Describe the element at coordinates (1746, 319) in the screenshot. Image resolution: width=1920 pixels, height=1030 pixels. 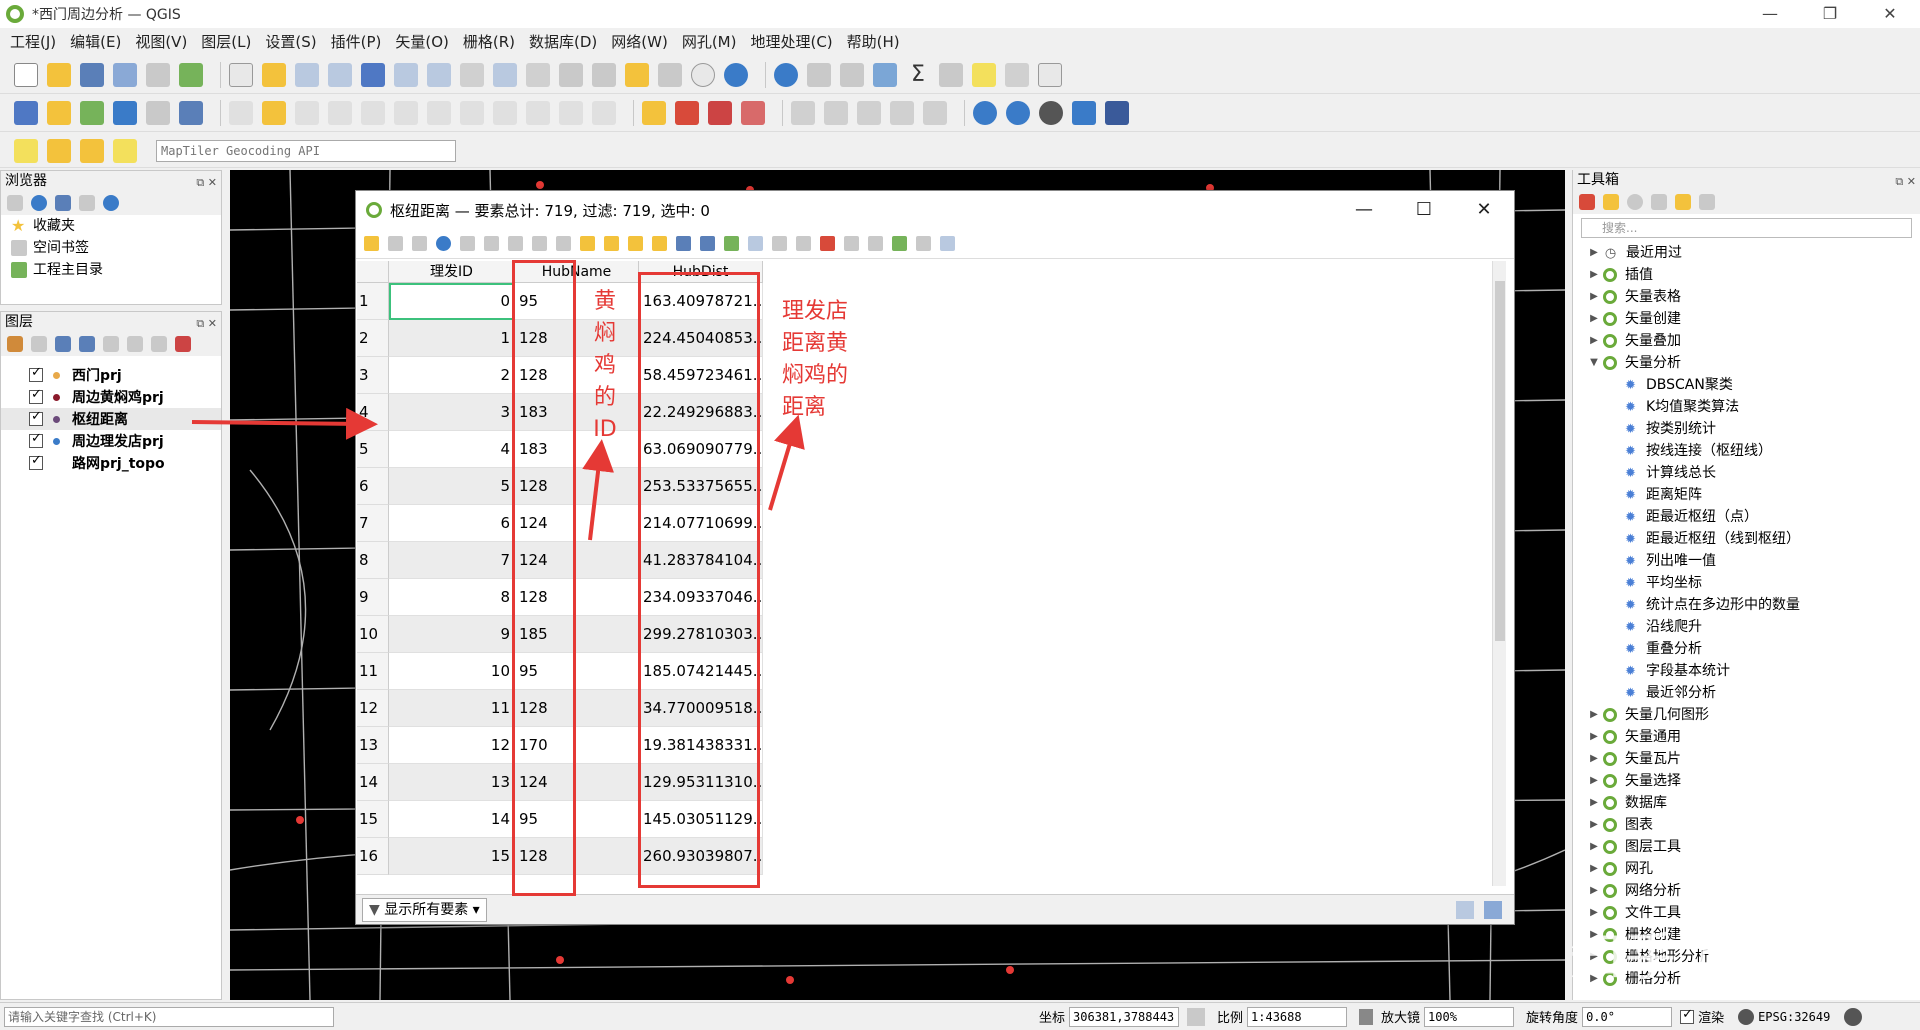
I see `toolbox-group: ▶ 矢量创建` at that location.